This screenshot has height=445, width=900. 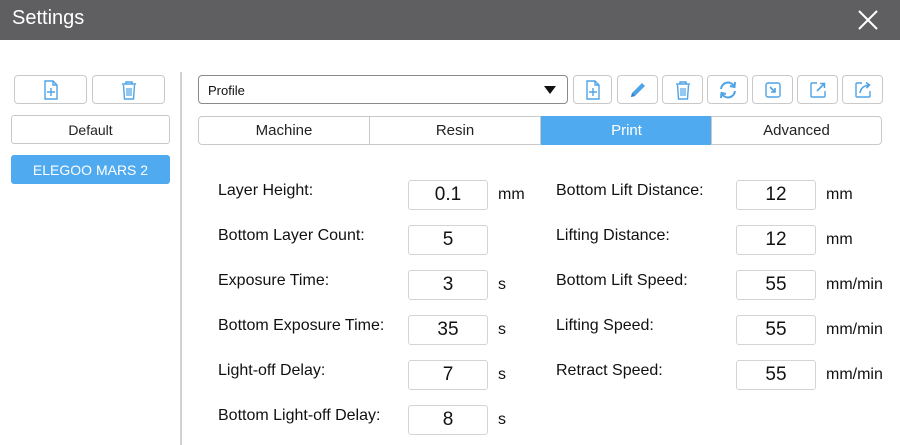 I want to click on lifting-distance-unit: mm, so click(x=839, y=239).